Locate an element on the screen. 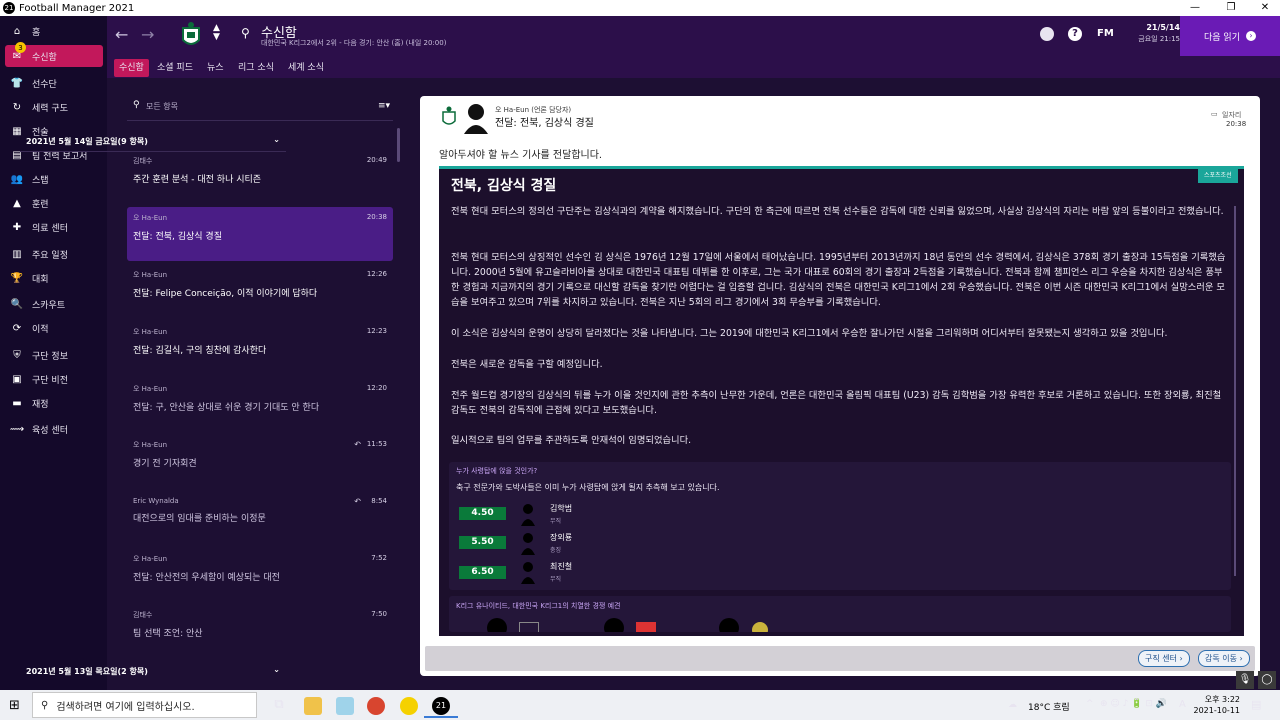  odds-value: 5.50 is located at coordinates (482, 542).